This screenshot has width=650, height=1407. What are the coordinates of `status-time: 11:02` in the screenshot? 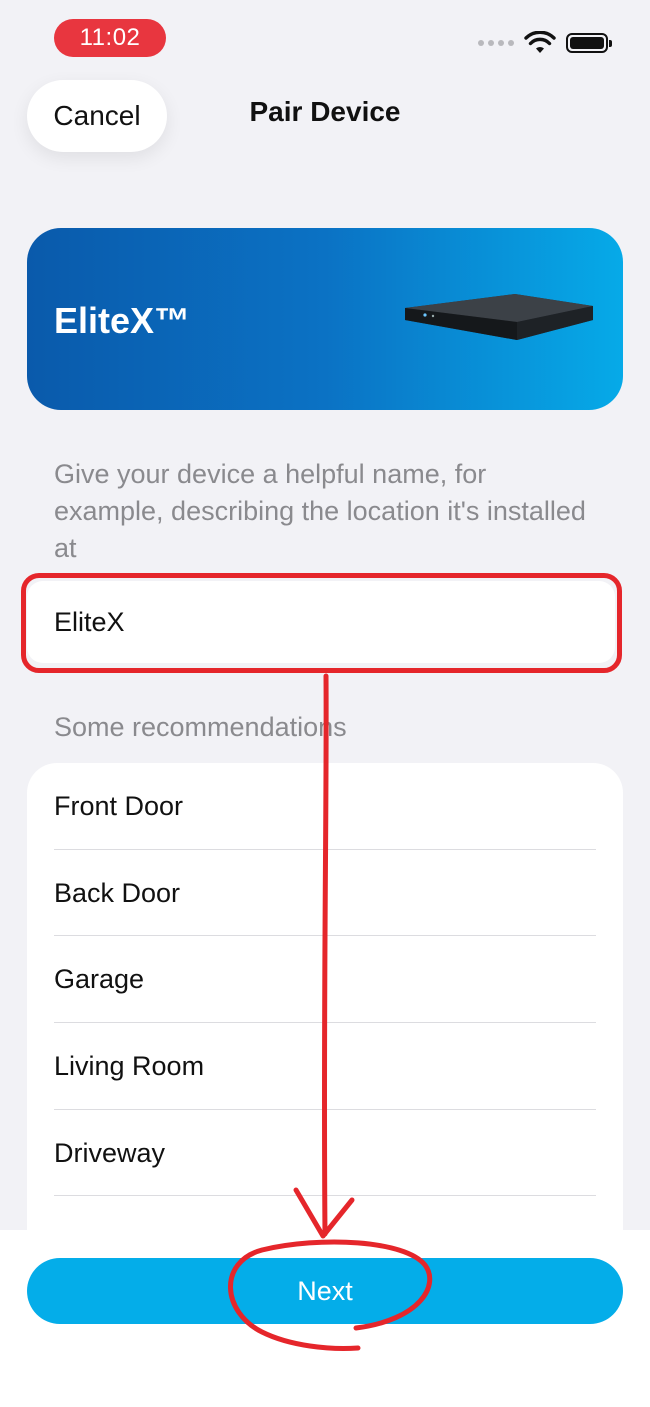 It's located at (110, 38).